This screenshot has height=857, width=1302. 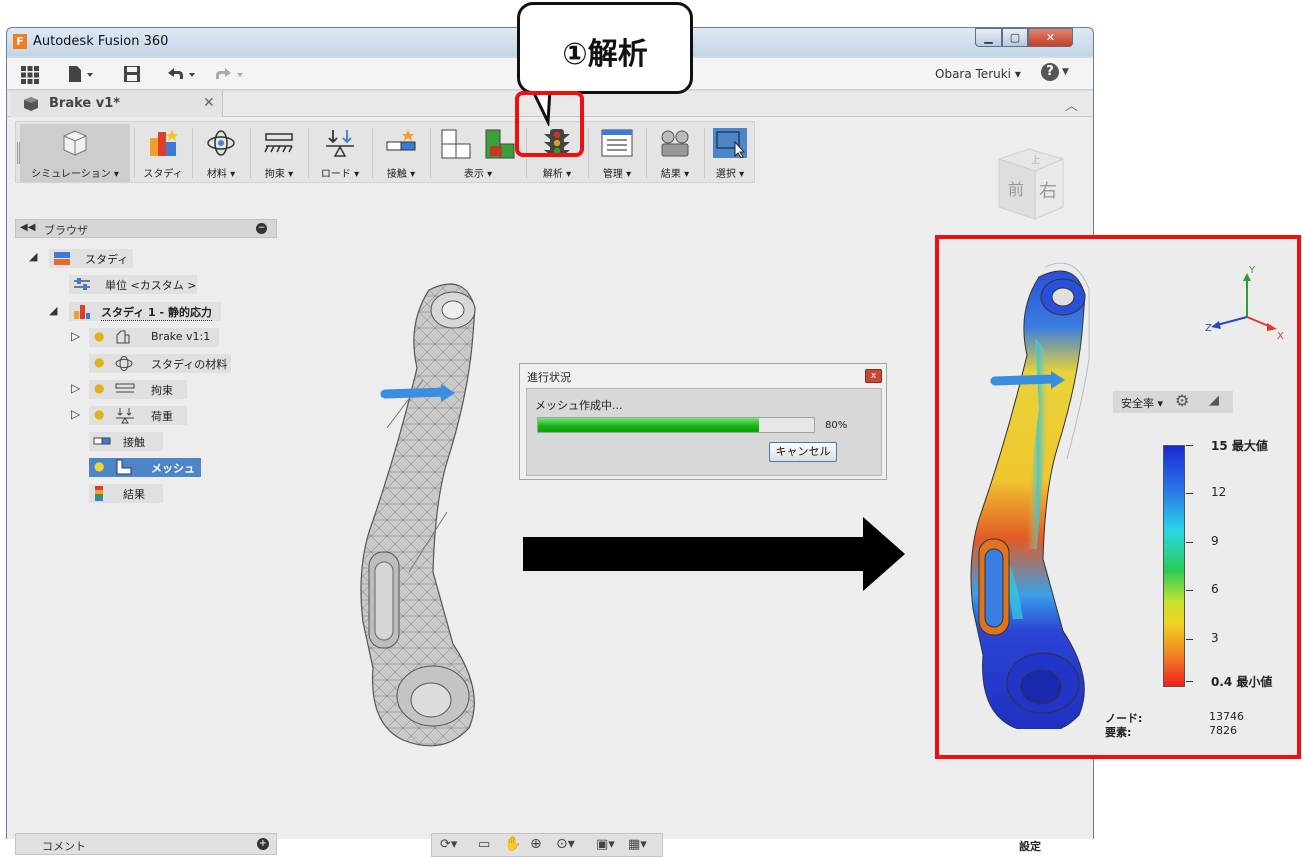 What do you see at coordinates (605, 844) in the screenshot?
I see `display-settings-icon: ▣▾` at bounding box center [605, 844].